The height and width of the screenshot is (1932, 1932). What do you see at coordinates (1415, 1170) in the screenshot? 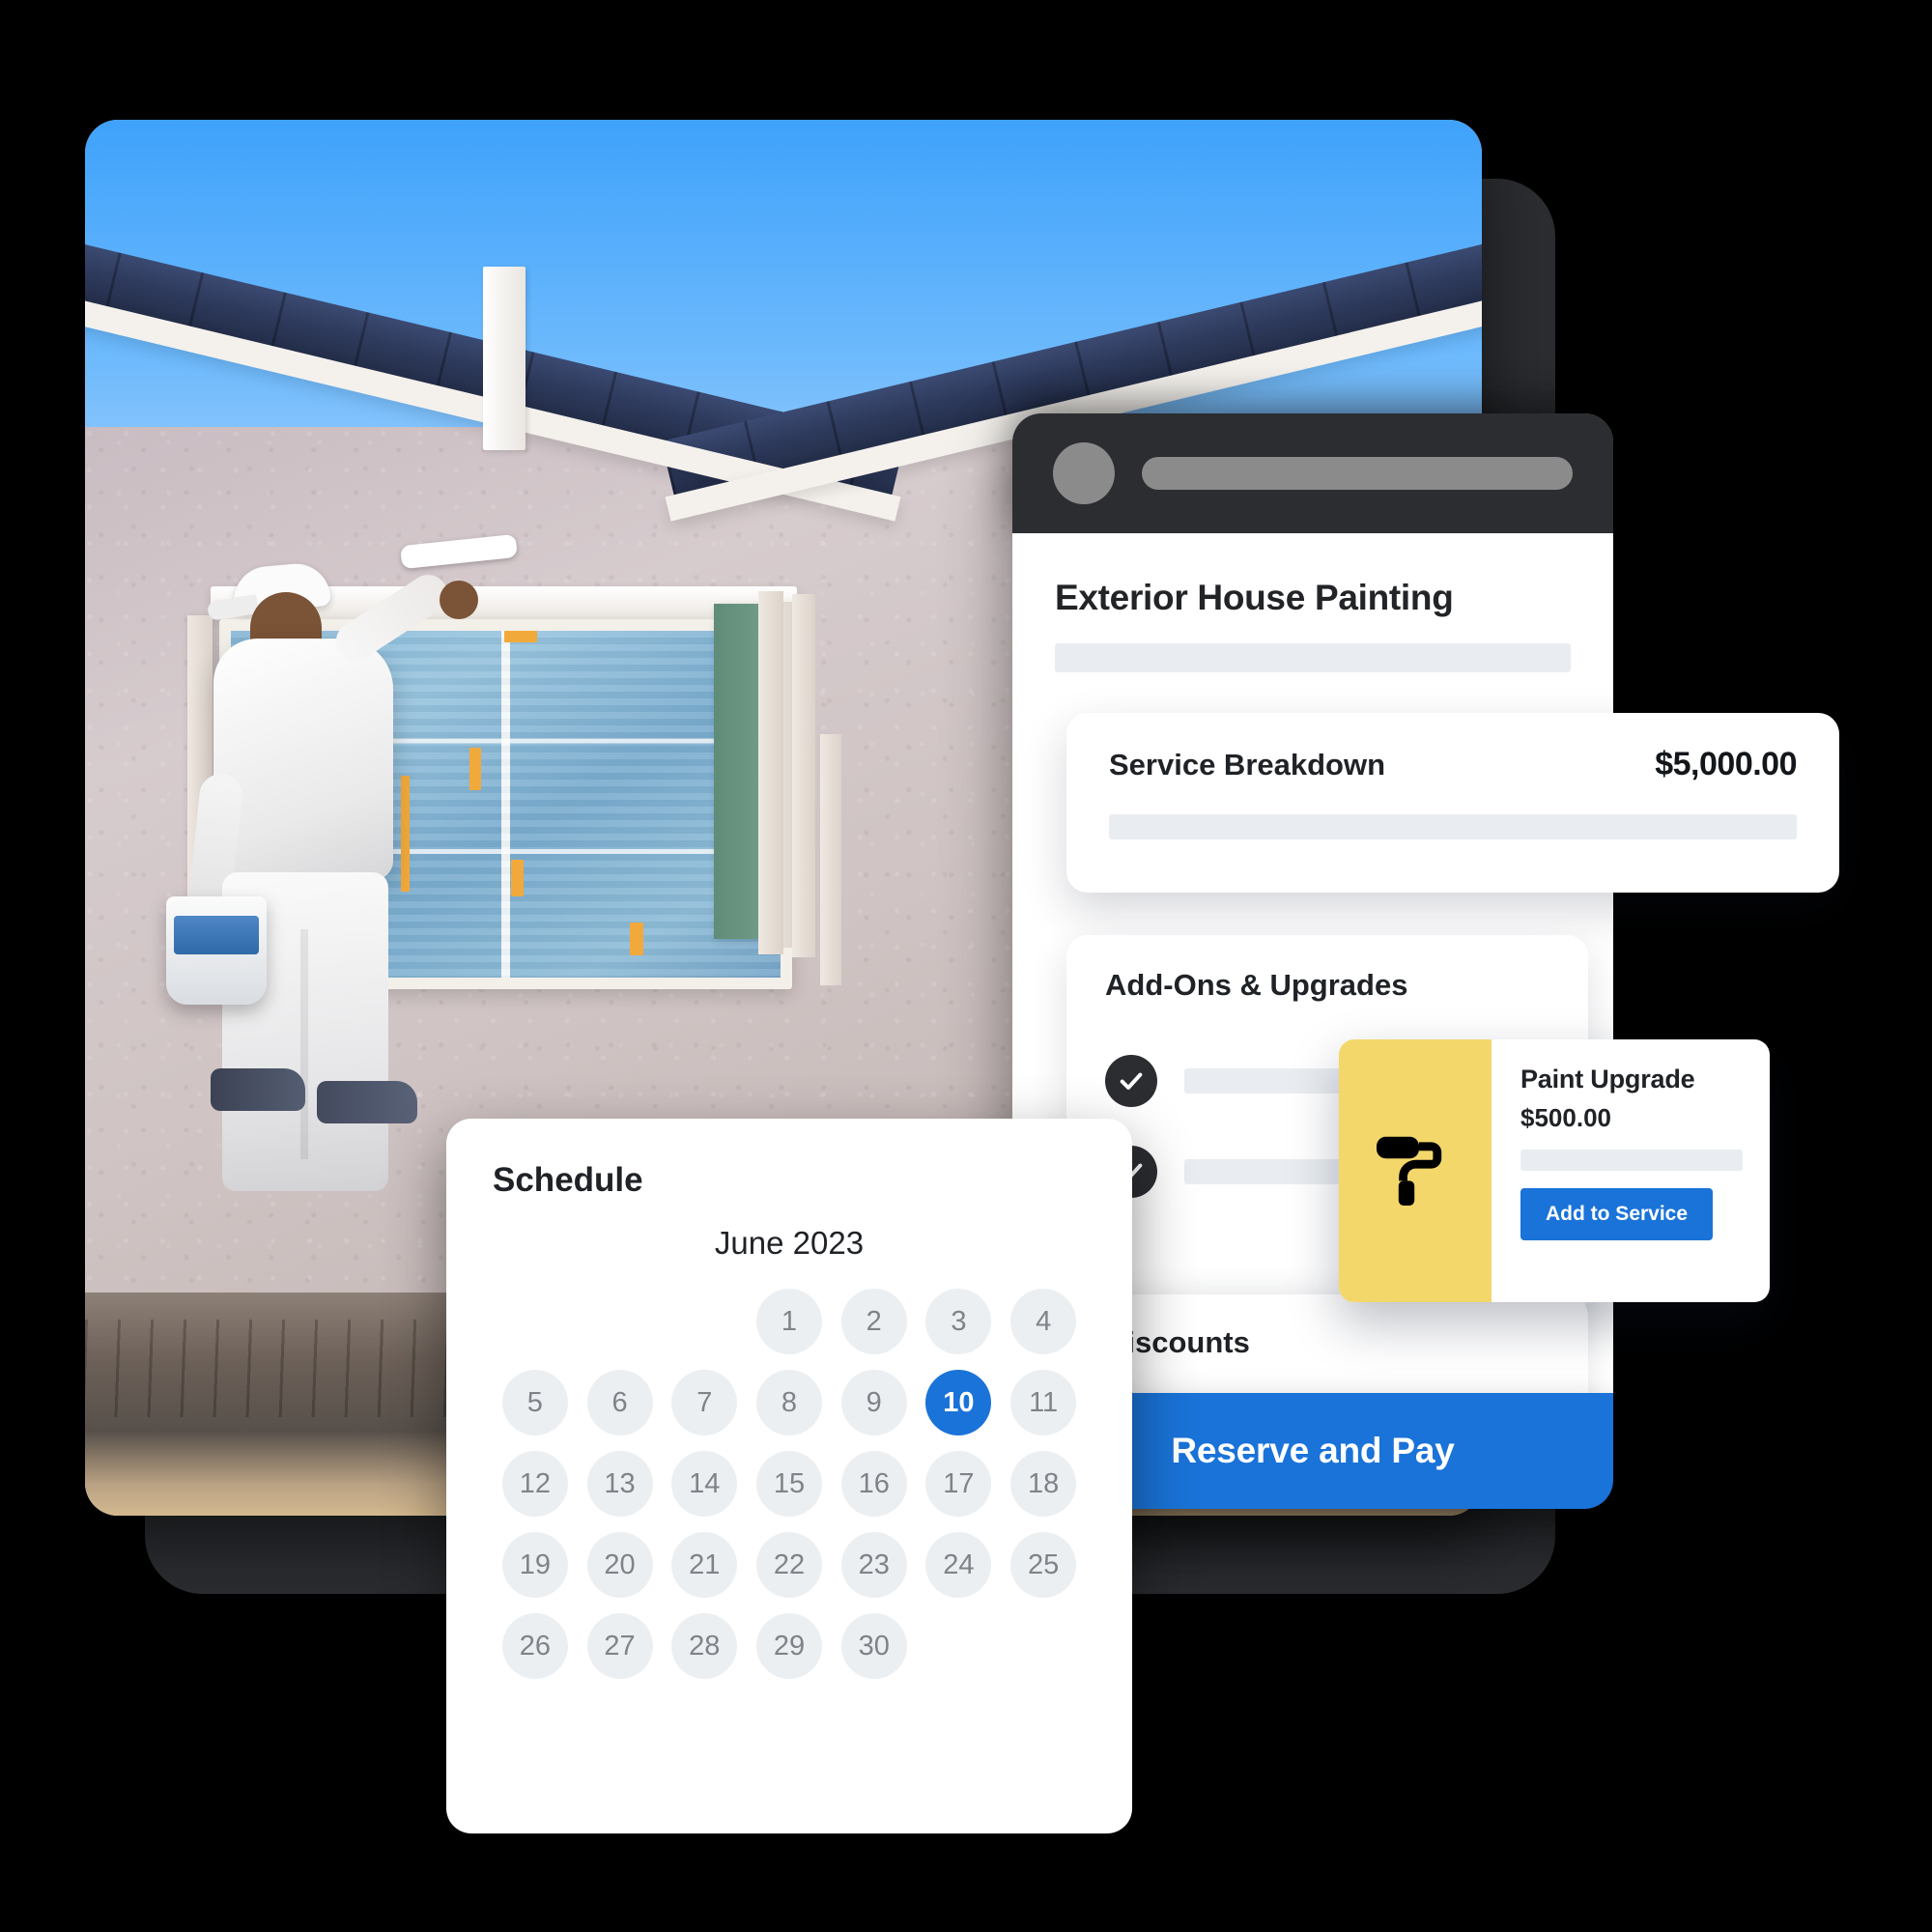
I see `paint-roller-icon` at bounding box center [1415, 1170].